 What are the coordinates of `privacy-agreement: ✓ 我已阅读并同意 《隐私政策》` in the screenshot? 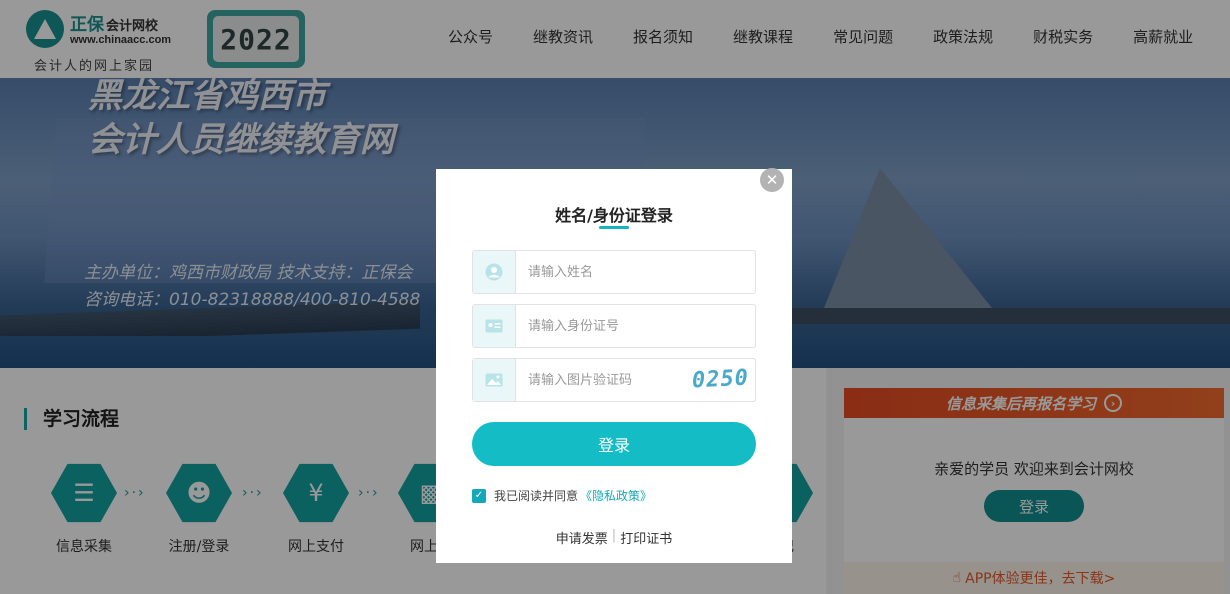 It's located at (562, 495).